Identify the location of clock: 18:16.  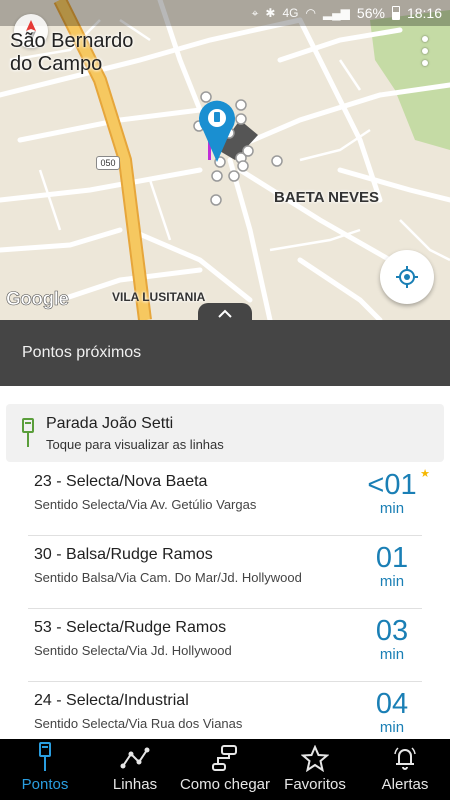
(424, 13).